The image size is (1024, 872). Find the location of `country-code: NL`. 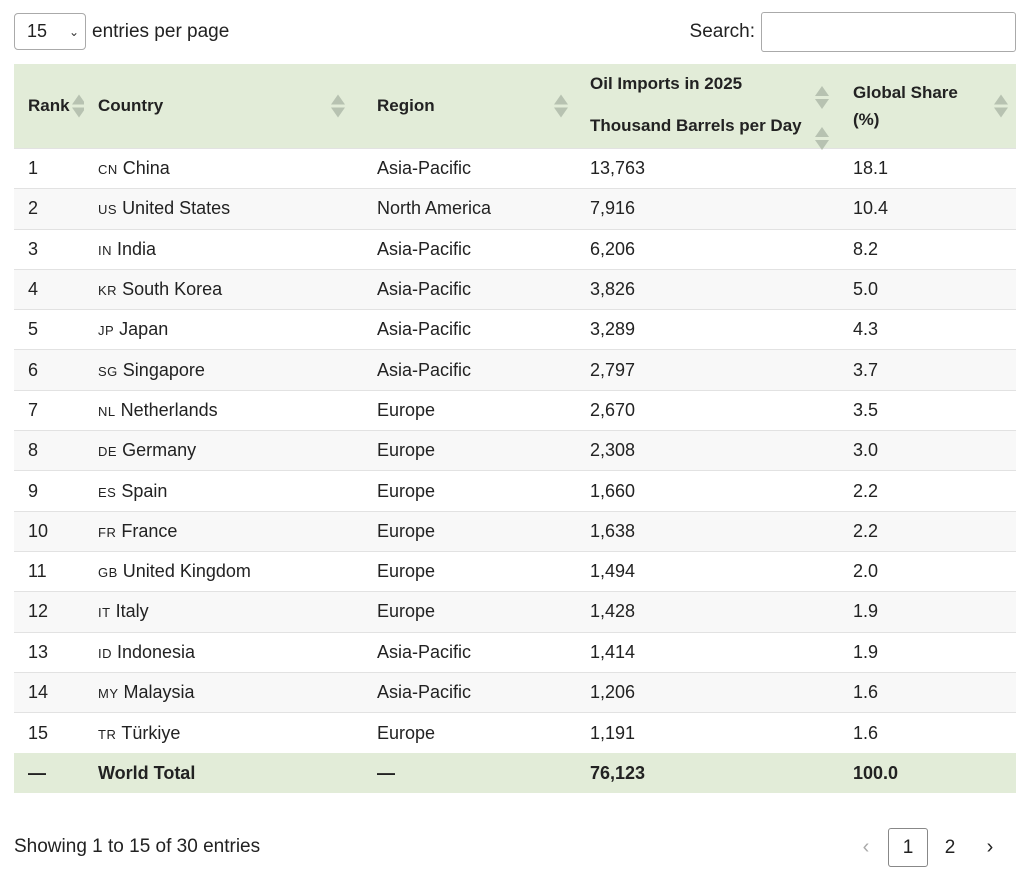

country-code: NL is located at coordinates (107, 411).